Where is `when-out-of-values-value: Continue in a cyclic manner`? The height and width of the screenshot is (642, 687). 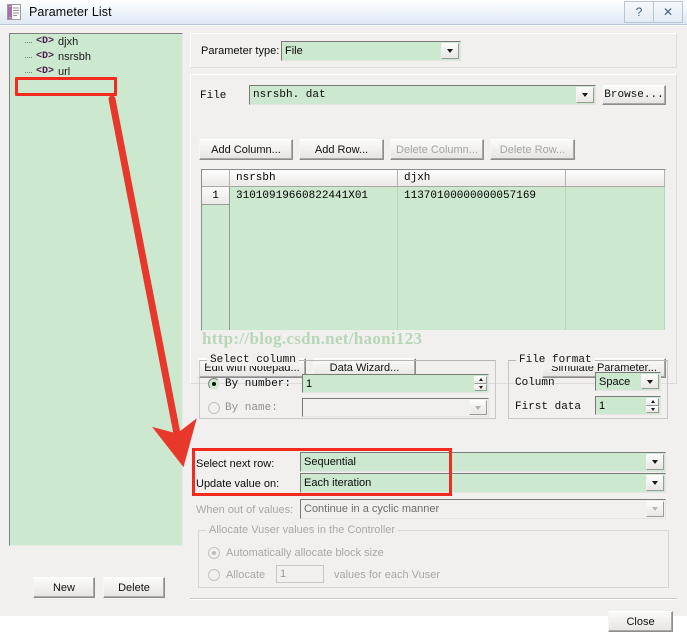 when-out-of-values-value: Continue in a cyclic manner is located at coordinates (372, 509).